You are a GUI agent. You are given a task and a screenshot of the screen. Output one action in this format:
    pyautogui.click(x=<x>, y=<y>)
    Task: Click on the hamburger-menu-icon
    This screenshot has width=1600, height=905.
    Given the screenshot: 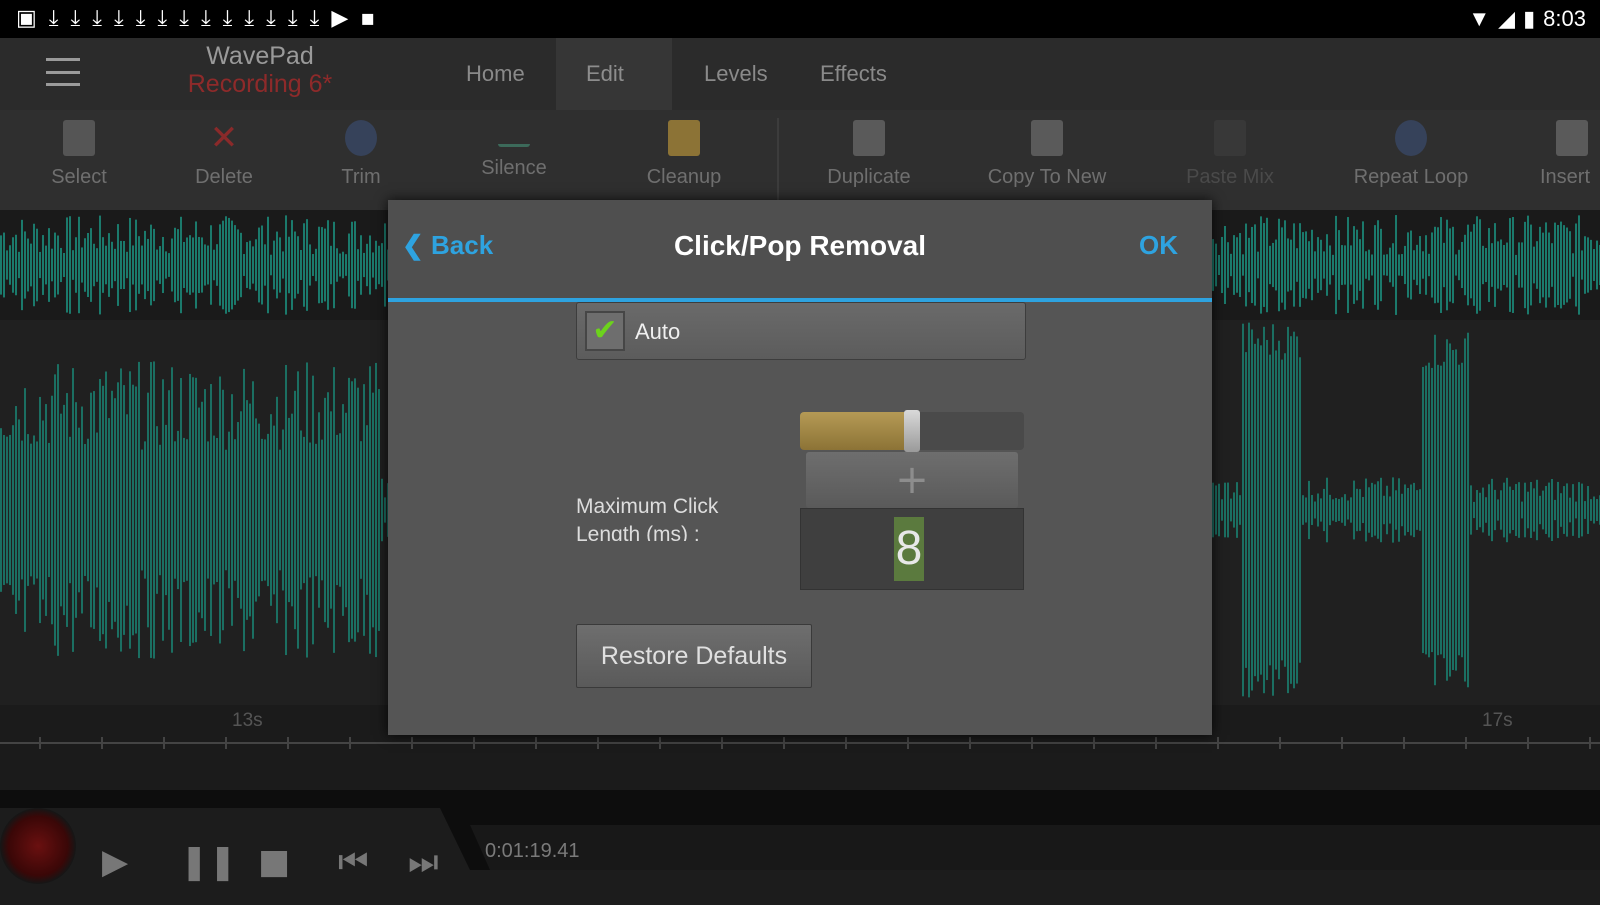 What is the action you would take?
    pyautogui.click(x=63, y=72)
    